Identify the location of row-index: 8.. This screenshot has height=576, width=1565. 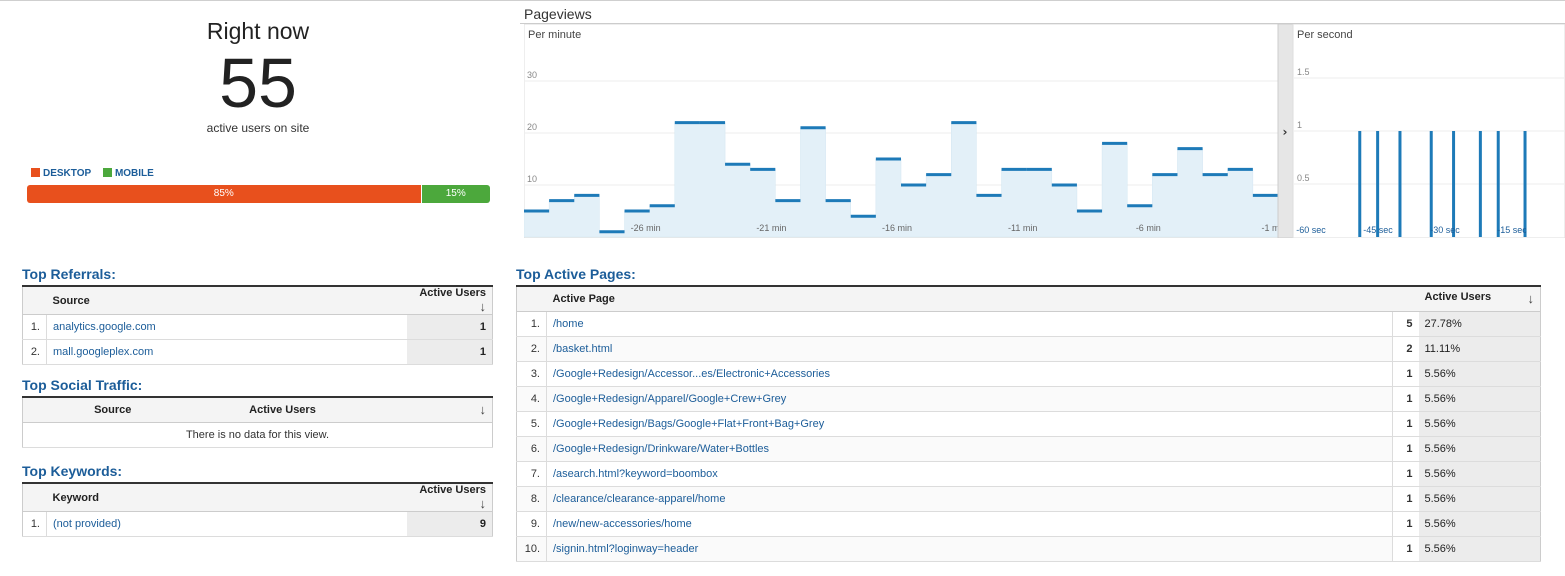
(531, 499).